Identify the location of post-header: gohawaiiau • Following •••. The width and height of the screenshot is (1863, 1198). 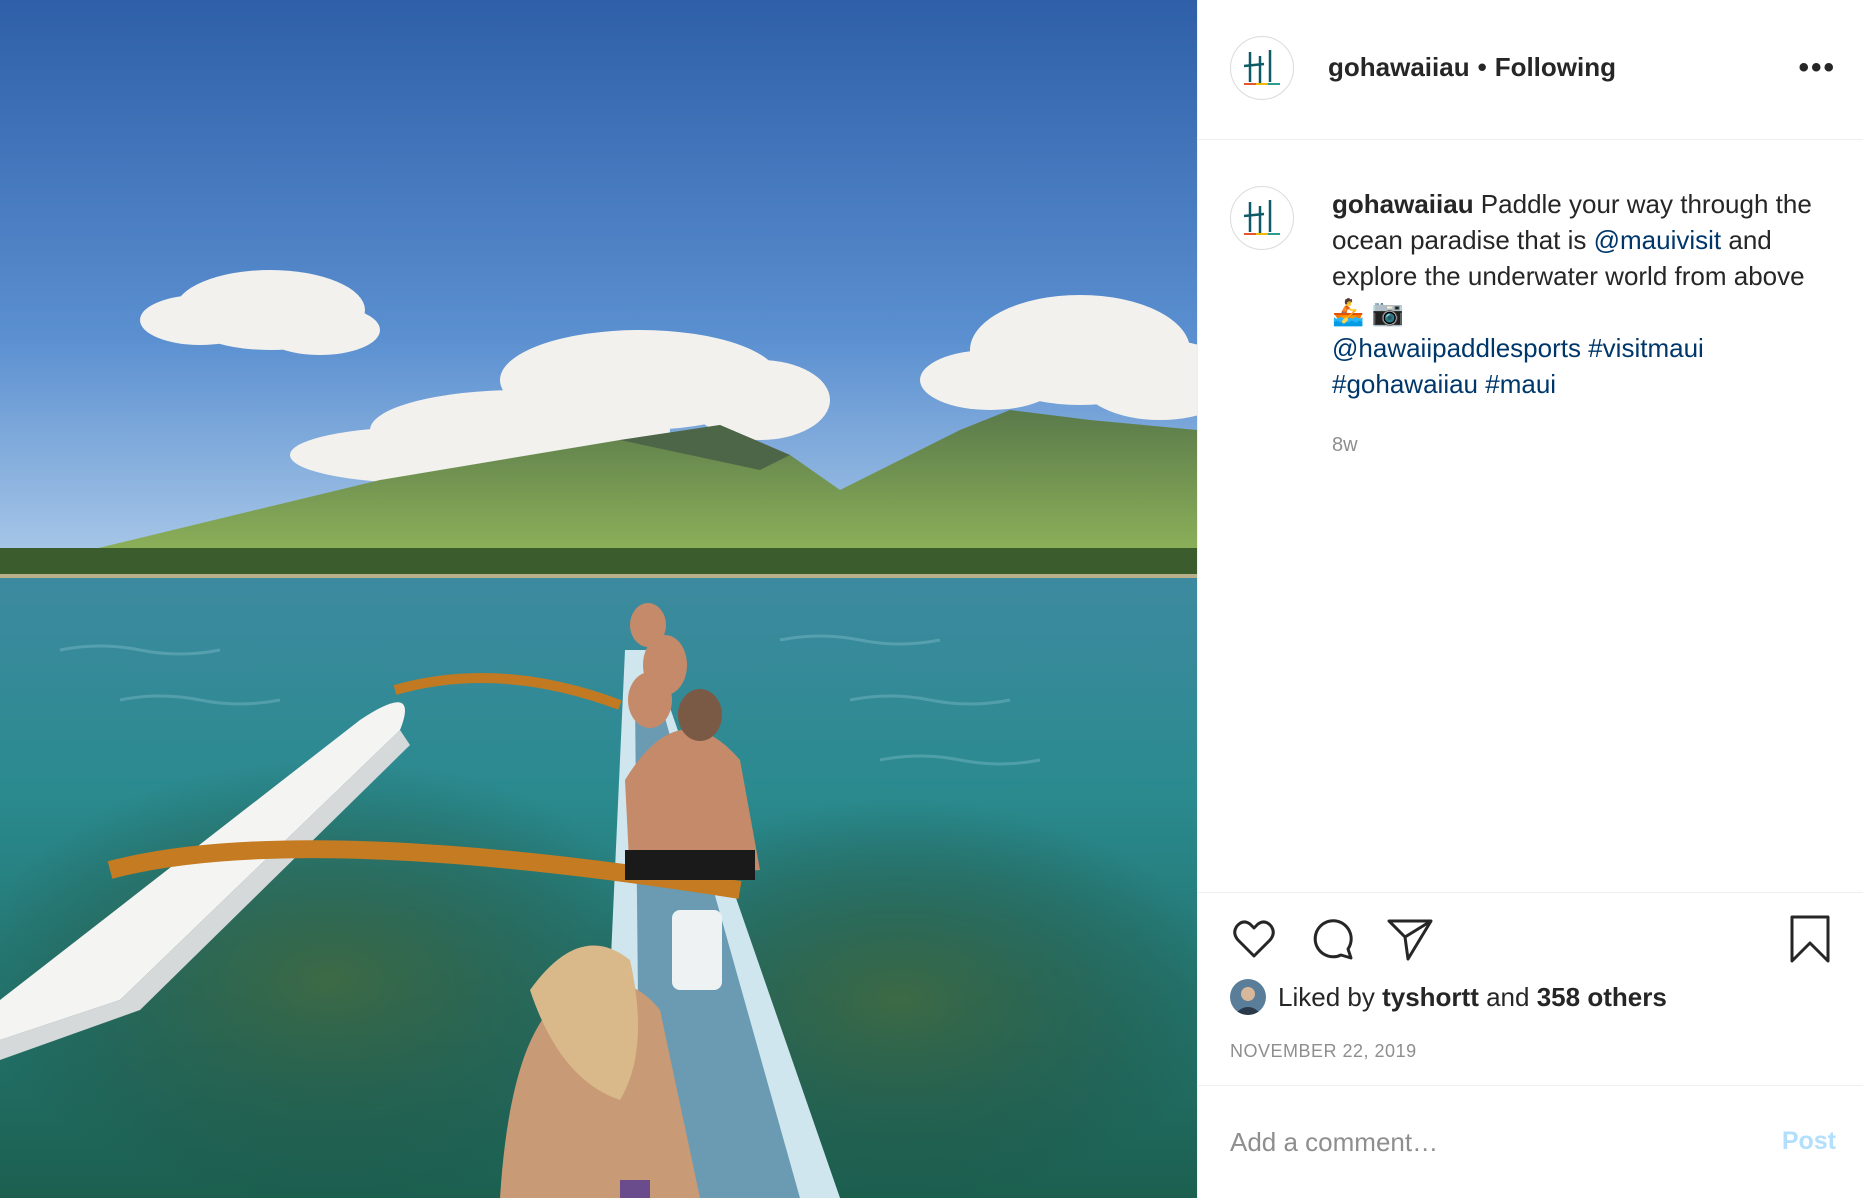
(1530, 70).